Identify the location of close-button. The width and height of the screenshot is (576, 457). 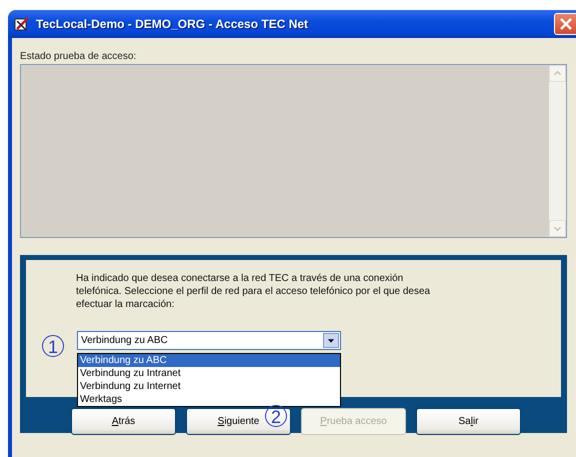
(565, 24).